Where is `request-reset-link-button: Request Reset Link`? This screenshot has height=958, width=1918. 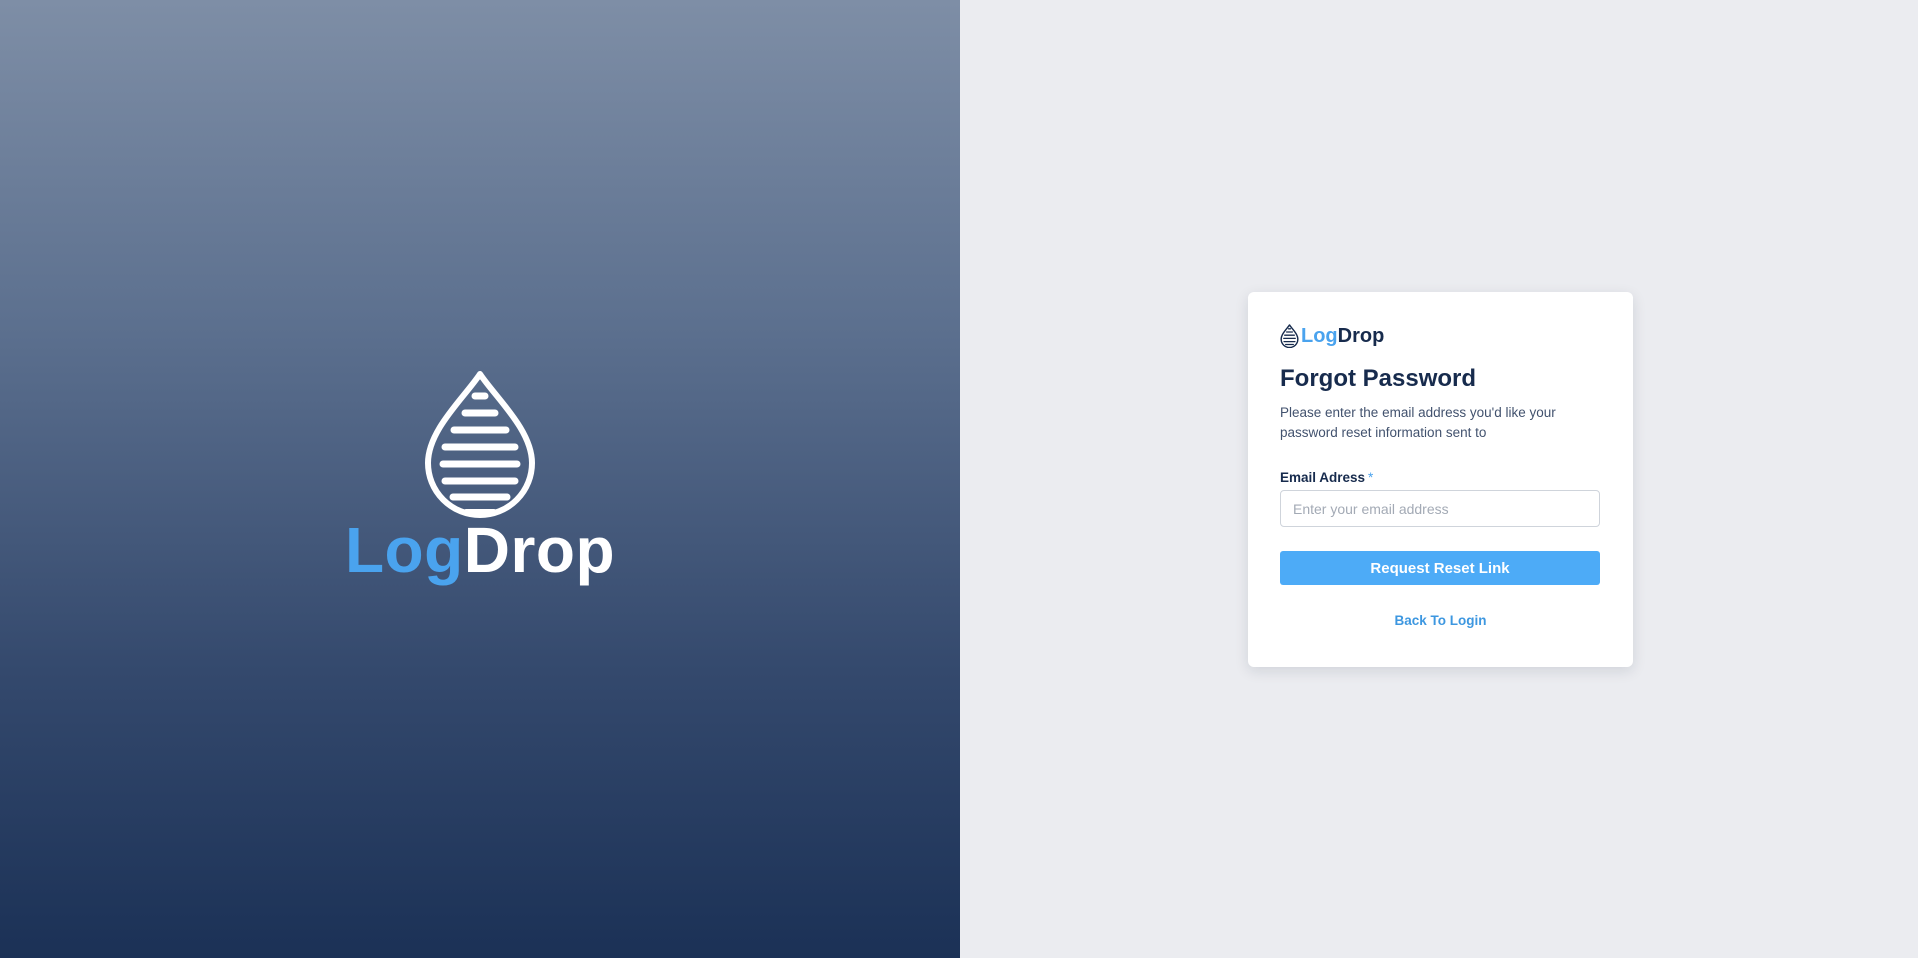 request-reset-link-button: Request Reset Link is located at coordinates (1440, 568).